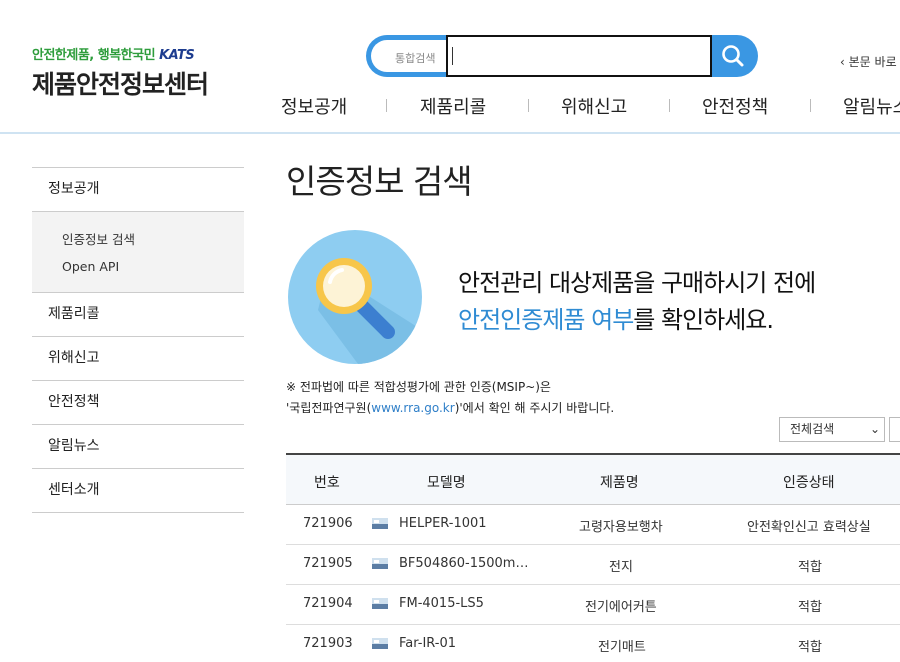  Describe the element at coordinates (418, 387) in the screenshot. I see `notice-line-1: ※ 전파법에 따른 적합성평가에 관한 인증(MSIP~)은` at that location.